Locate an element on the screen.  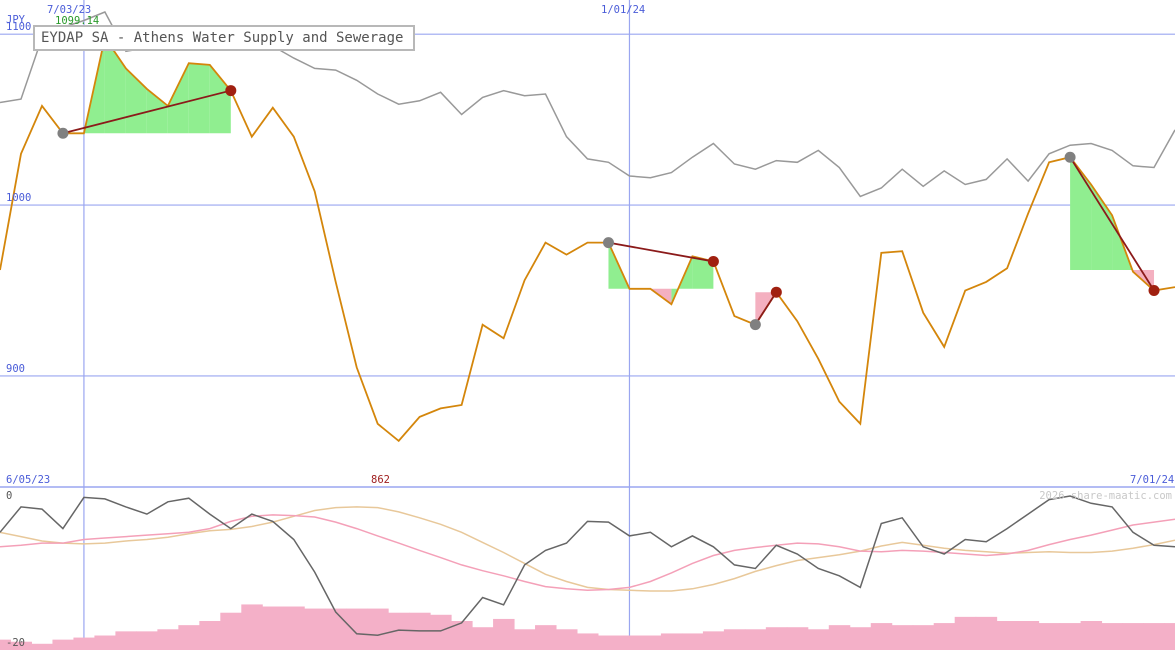
y-tick-label: 900 is located at coordinates (15, 369).